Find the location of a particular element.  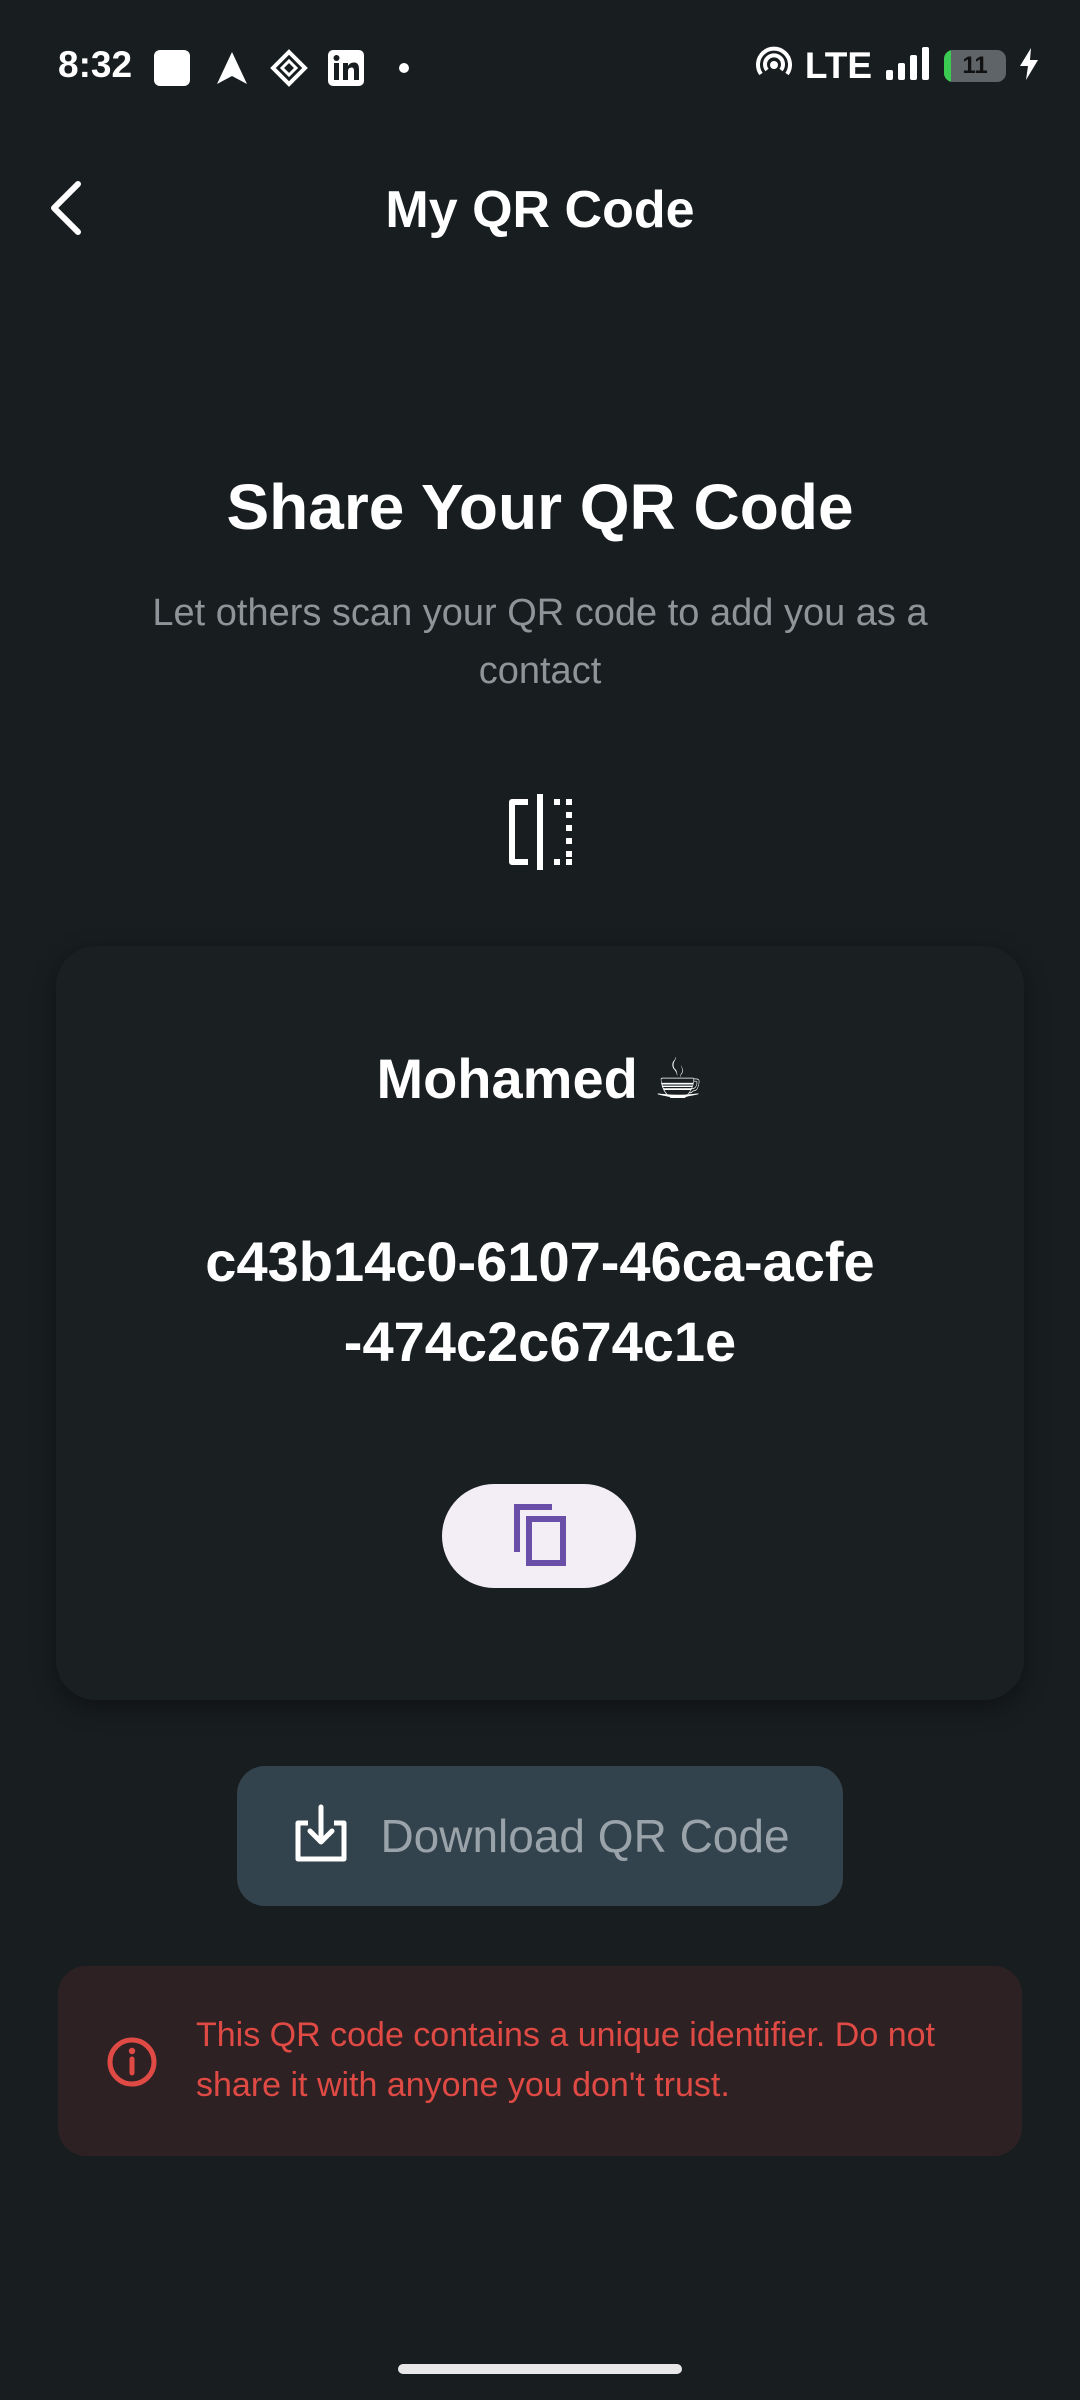

square-icon is located at coordinates (172, 68).